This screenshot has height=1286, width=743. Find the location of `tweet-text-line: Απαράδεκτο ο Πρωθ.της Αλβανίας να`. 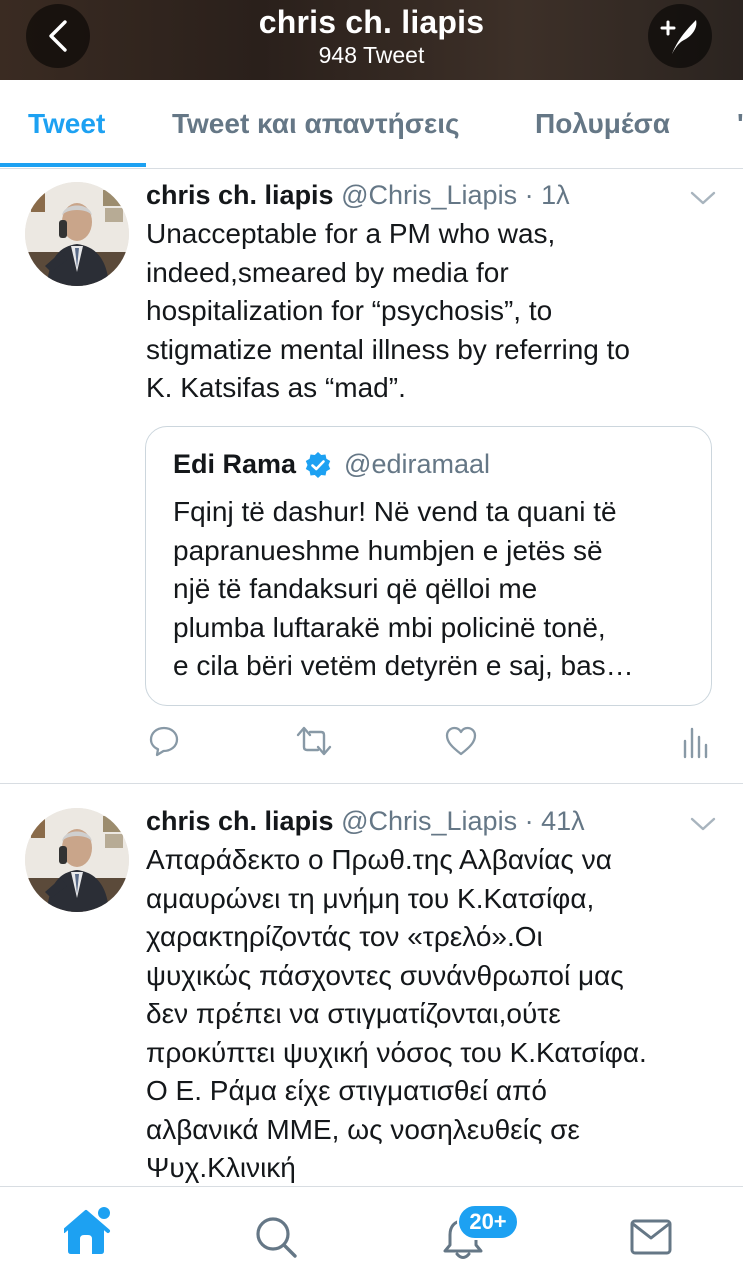

tweet-text-line: Απαράδεκτο ο Πρωθ.της Αλβανίας να is located at coordinates (379, 859).